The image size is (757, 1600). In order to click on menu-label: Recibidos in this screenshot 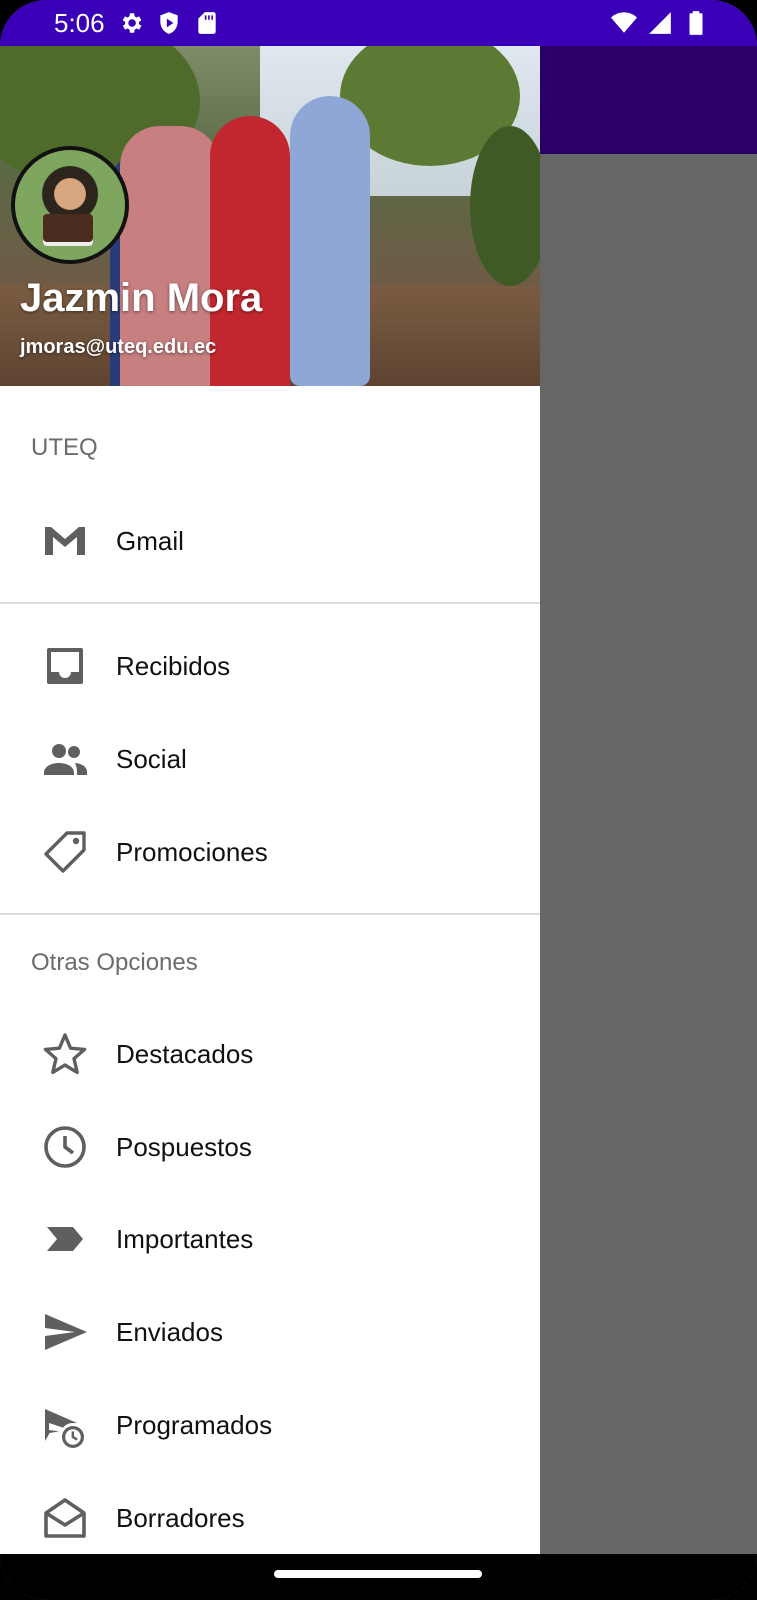, I will do `click(173, 665)`.